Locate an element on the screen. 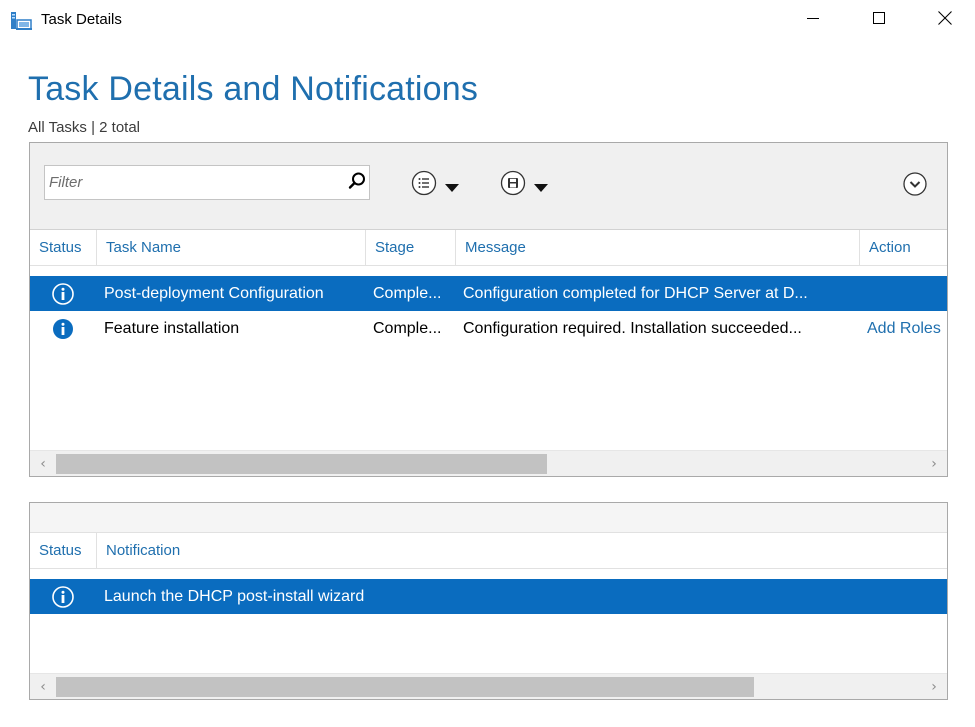  list-options-icon is located at coordinates (424, 183).